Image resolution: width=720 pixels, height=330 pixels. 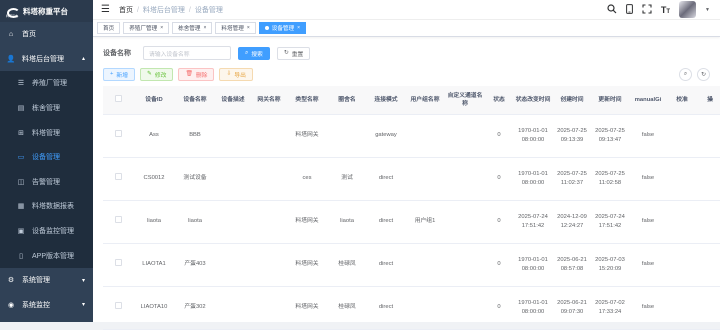 What do you see at coordinates (105, 9) in the screenshot?
I see `hamburger-icon: ☰` at bounding box center [105, 9].